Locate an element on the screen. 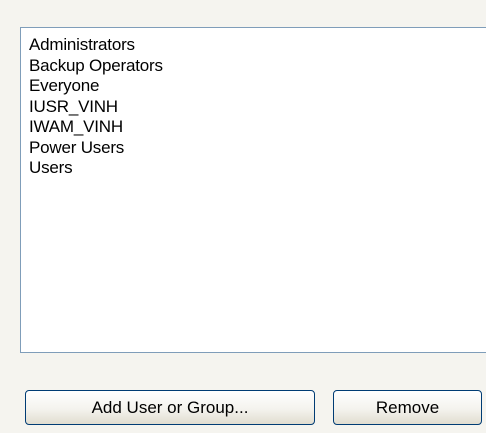 Image resolution: width=486 pixels, height=433 pixels. list-item-everyone: Everyone is located at coordinates (257, 86).